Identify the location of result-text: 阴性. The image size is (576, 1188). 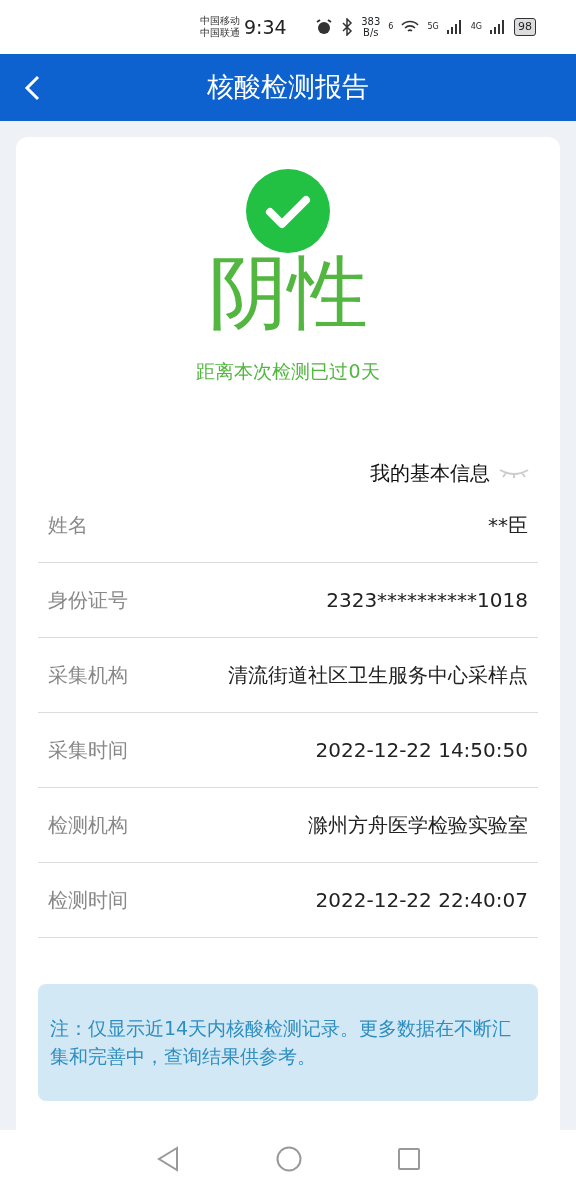
(288, 293).